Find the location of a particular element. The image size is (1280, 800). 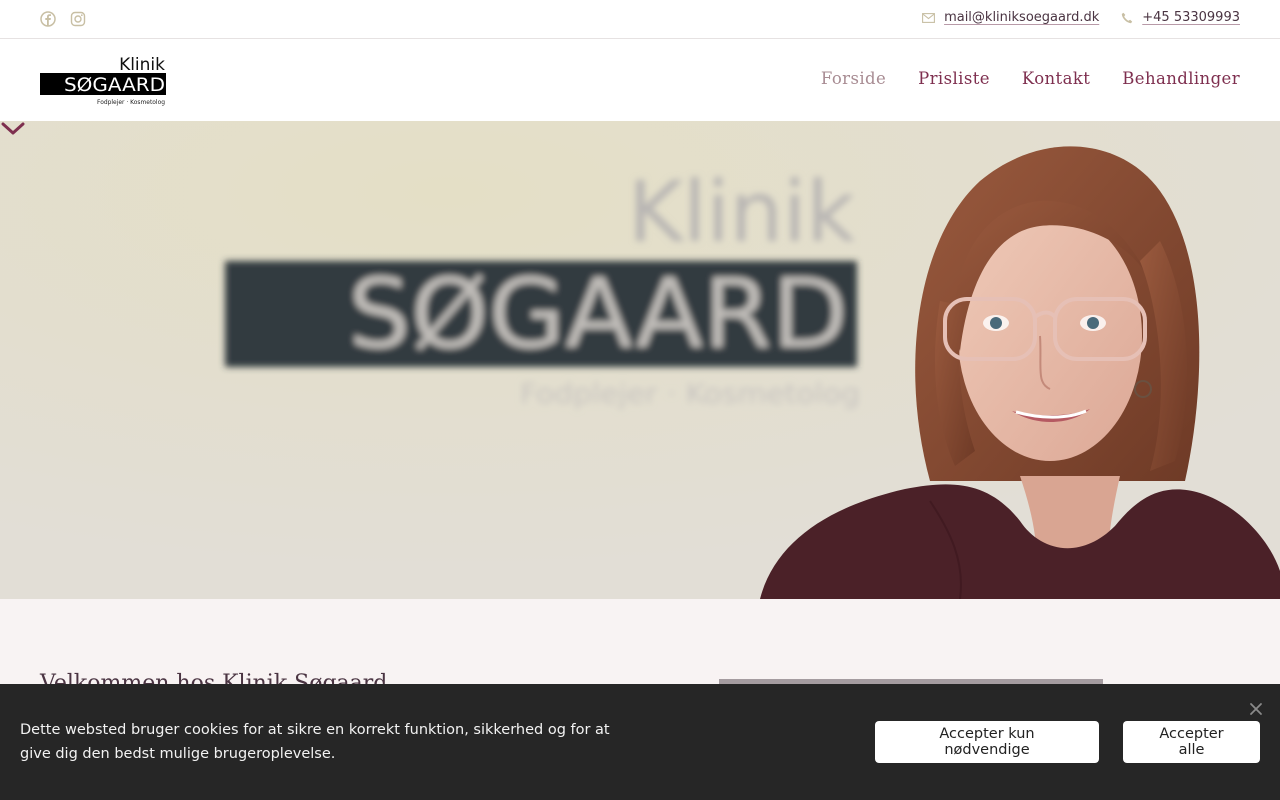

logo-line3: Fodplejer · Kosmetolog is located at coordinates (131, 102).